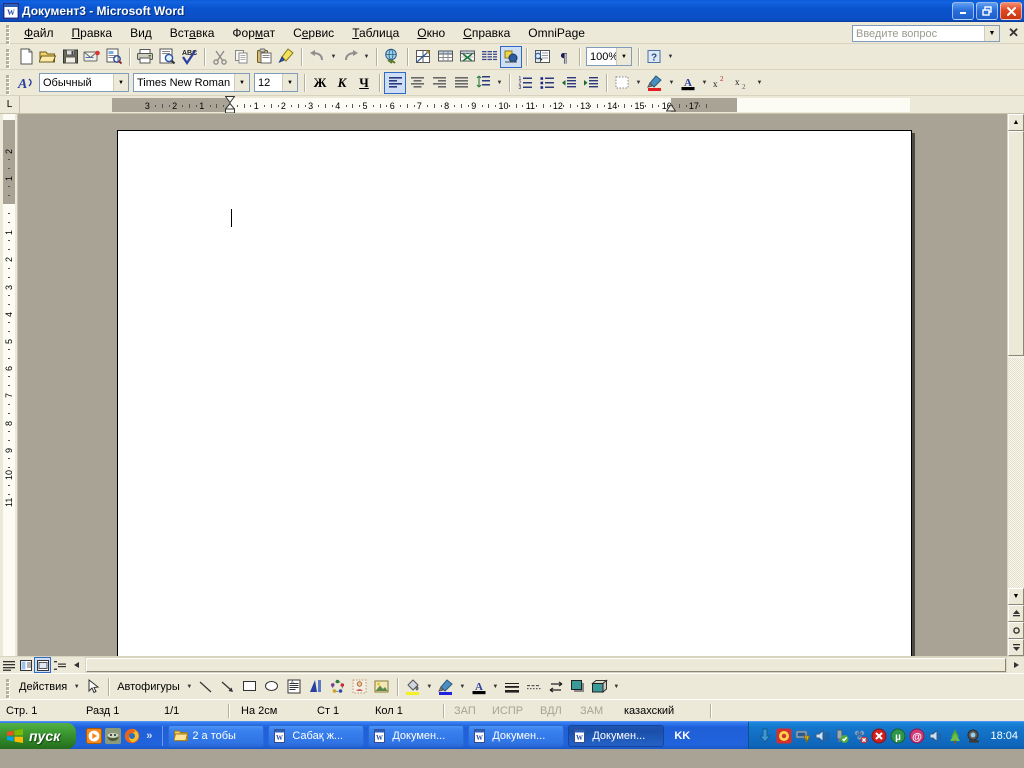  What do you see at coordinates (220, 57) in the screenshot?
I see `cut-scissors-icon` at bounding box center [220, 57].